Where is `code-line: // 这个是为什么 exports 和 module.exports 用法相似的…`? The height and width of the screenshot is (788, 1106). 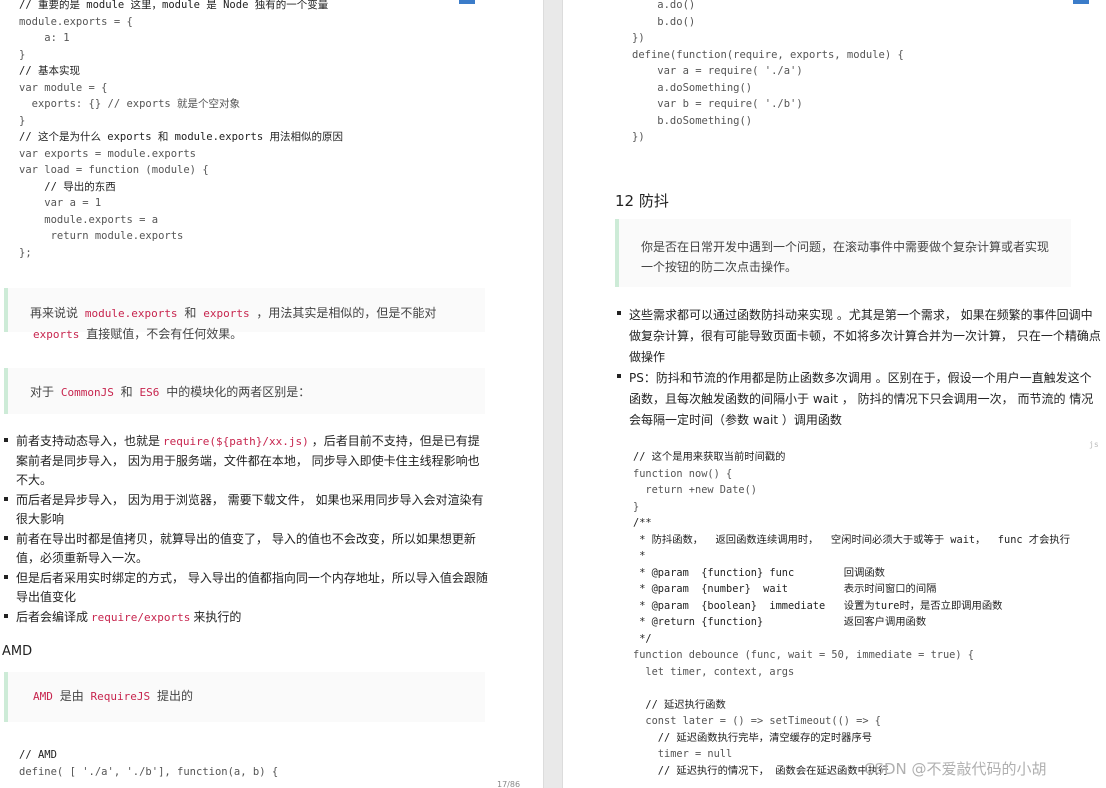
code-line: // 这个是为什么 exports 和 module.exports 用法相似的… is located at coordinates (181, 137).